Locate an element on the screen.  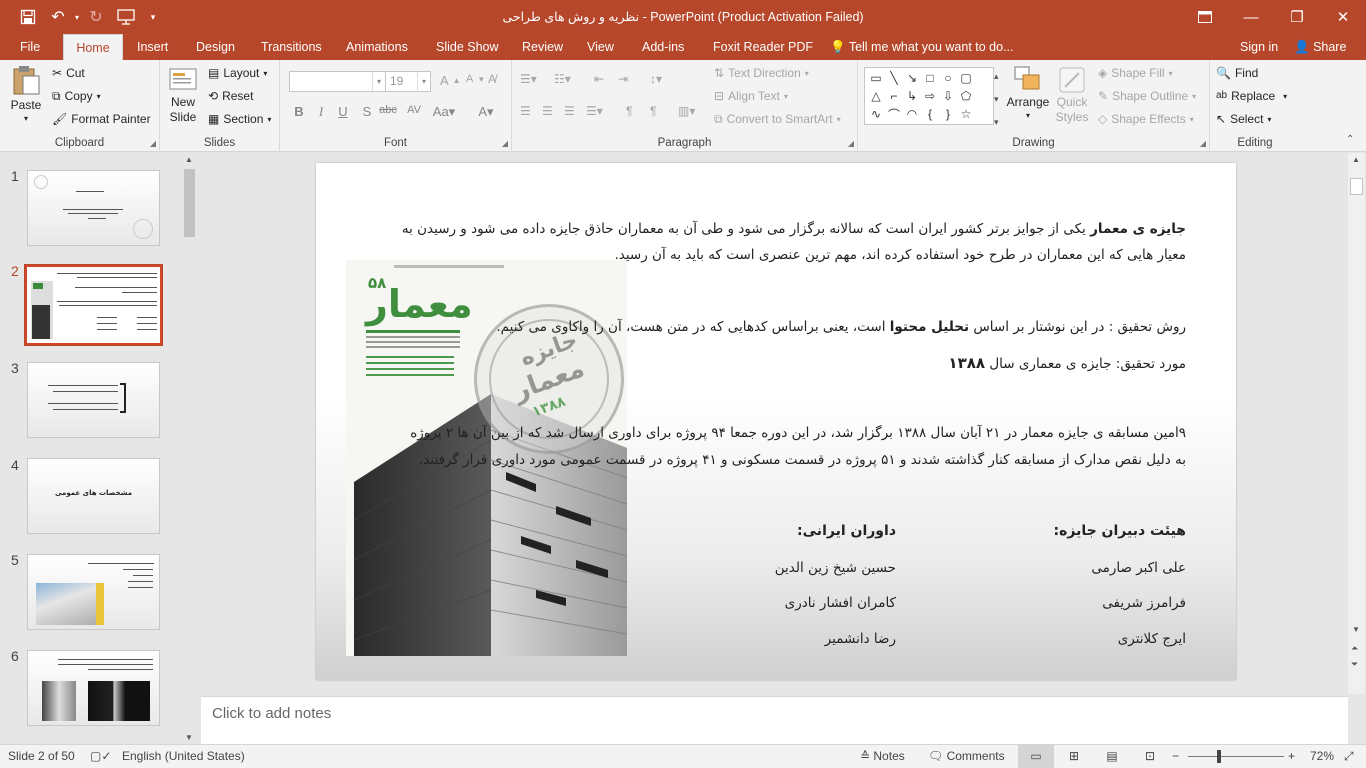
text-direction-button: ⇅ Text Direction ▾ is located at coordinates (761, 73).